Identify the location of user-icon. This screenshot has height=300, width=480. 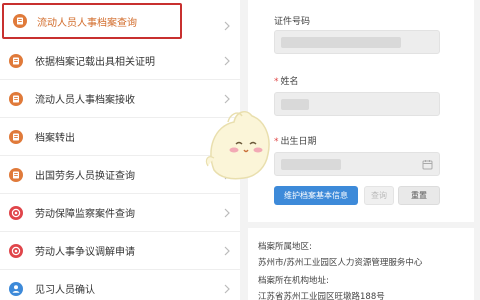
(16, 288).